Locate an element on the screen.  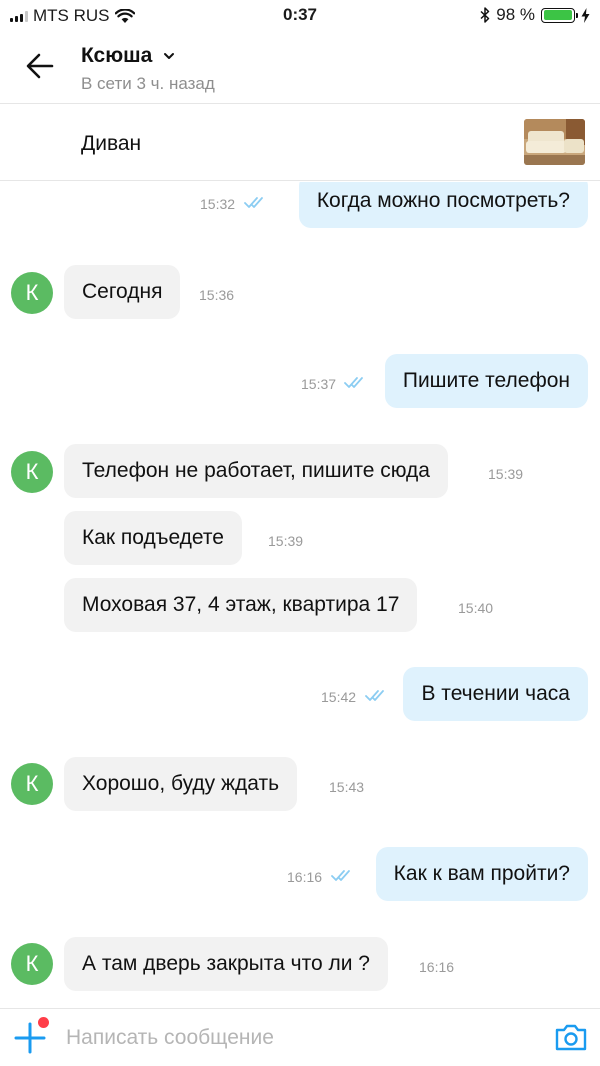
contact-last-seen: В сети 3 ч. назад is located at coordinates (148, 83).